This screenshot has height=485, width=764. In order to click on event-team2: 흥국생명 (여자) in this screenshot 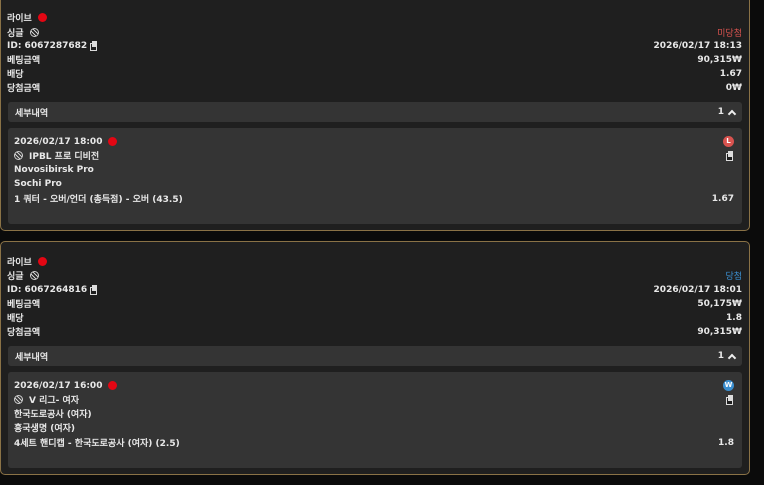, I will do `click(45, 429)`.